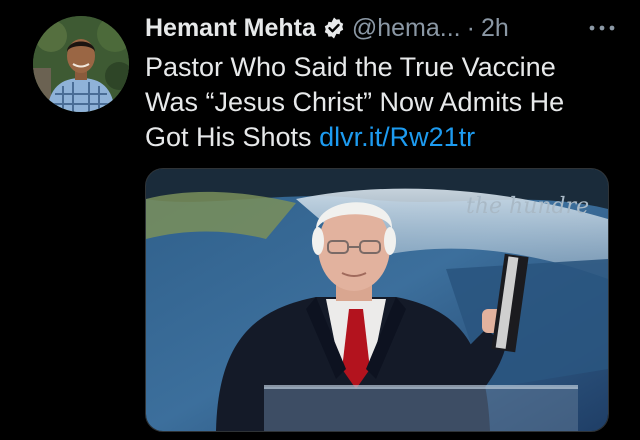 This screenshot has height=440, width=640. I want to click on tweet-timestamp: 2h, so click(495, 28).